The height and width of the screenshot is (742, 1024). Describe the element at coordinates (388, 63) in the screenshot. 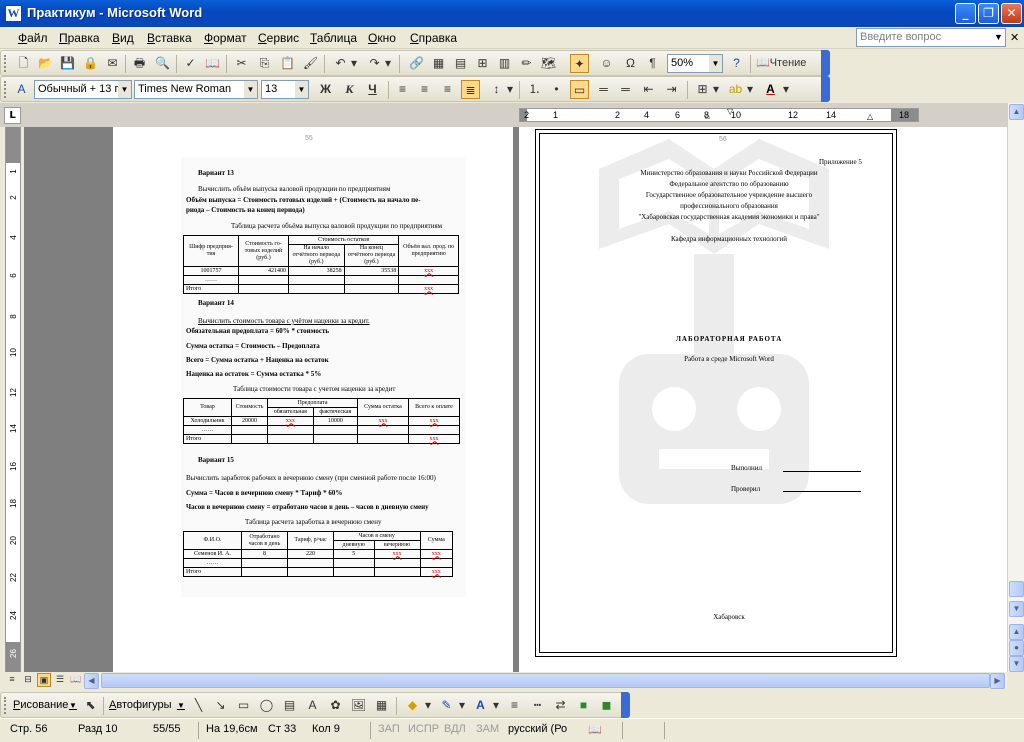

I see `redo-dropdown-icon: ▾` at that location.